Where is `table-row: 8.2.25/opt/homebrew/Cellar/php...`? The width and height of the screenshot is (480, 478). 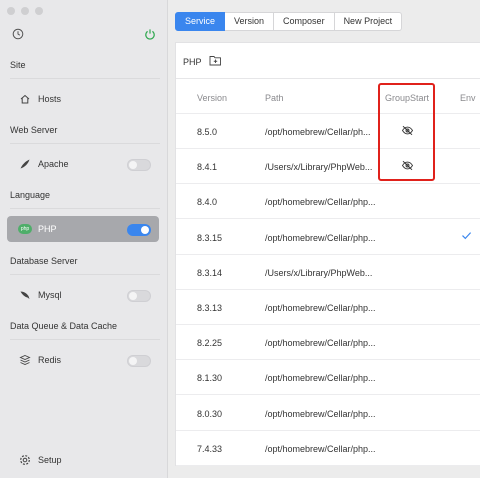 table-row: 8.2.25/opt/homebrew/Cellar/php... is located at coordinates (328, 343).